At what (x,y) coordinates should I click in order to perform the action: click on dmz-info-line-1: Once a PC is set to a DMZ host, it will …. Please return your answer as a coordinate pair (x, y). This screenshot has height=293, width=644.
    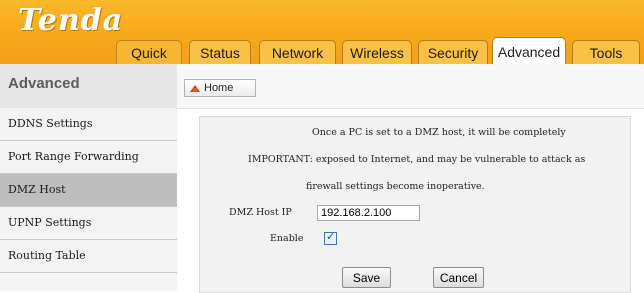
    Looking at the image, I should click on (439, 132).